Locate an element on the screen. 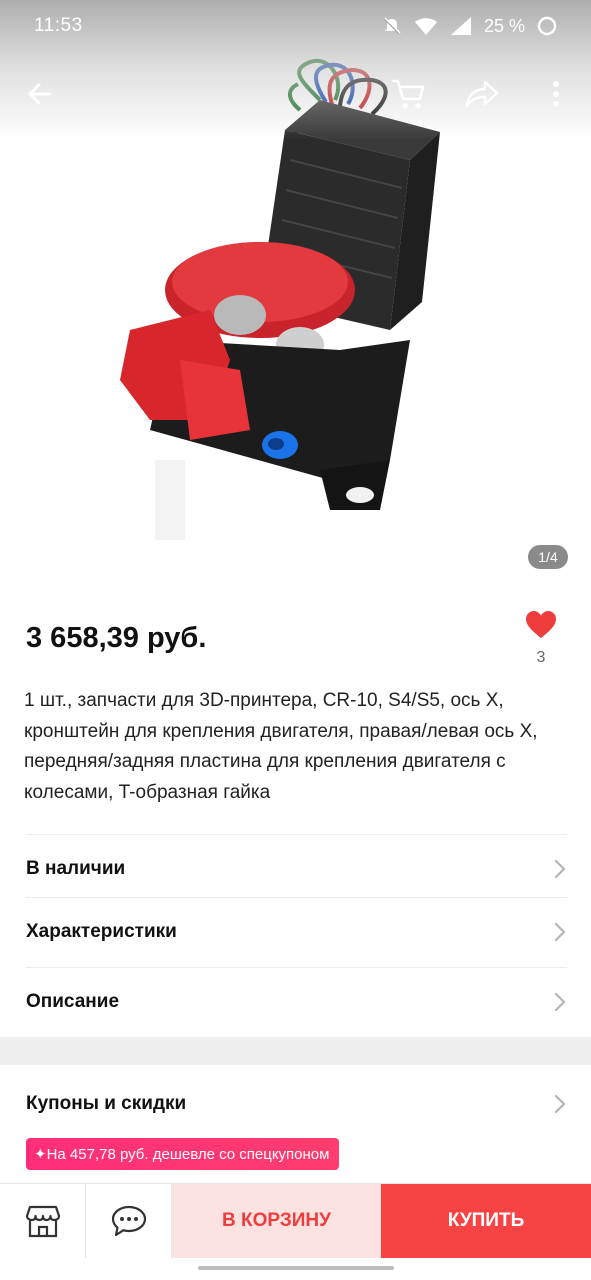  page-indicator: 1/4 is located at coordinates (548, 557).